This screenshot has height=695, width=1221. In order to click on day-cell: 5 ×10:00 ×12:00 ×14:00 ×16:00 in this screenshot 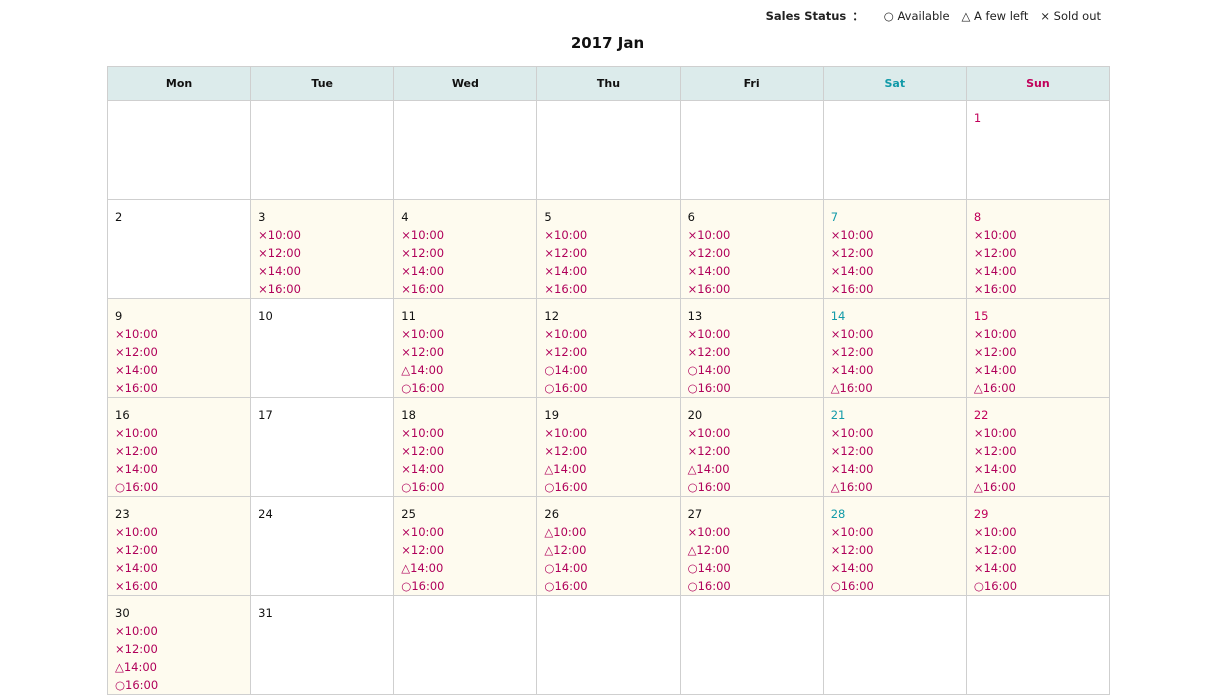, I will do `click(608, 249)`.